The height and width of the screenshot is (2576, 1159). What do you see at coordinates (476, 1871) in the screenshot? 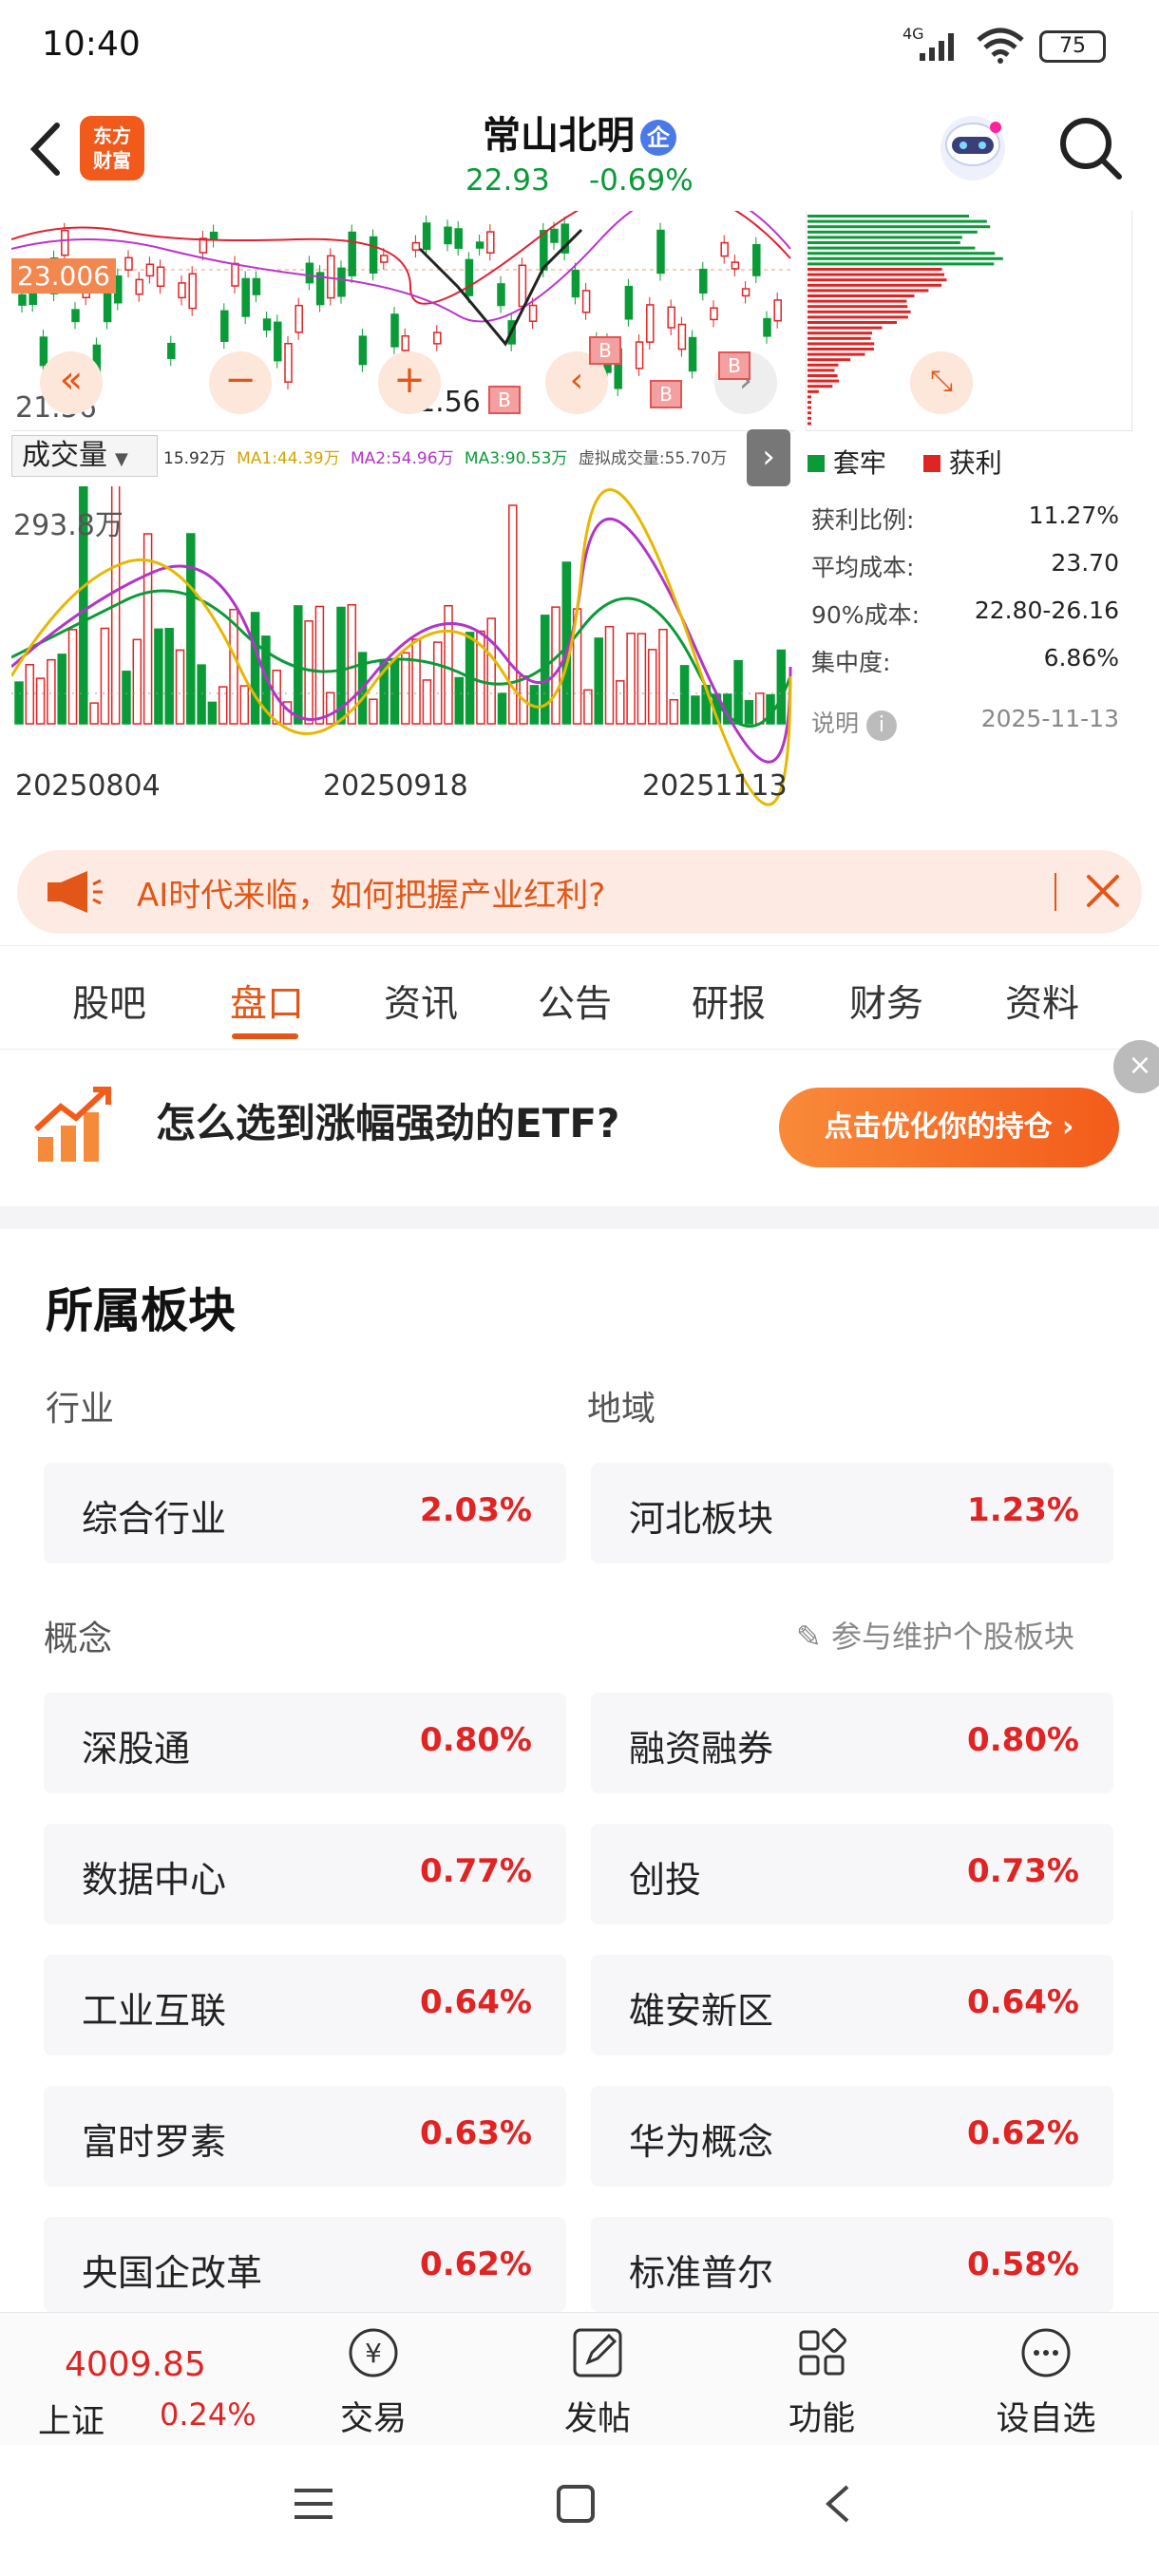
I see `sector-pct: 0.77%` at bounding box center [476, 1871].